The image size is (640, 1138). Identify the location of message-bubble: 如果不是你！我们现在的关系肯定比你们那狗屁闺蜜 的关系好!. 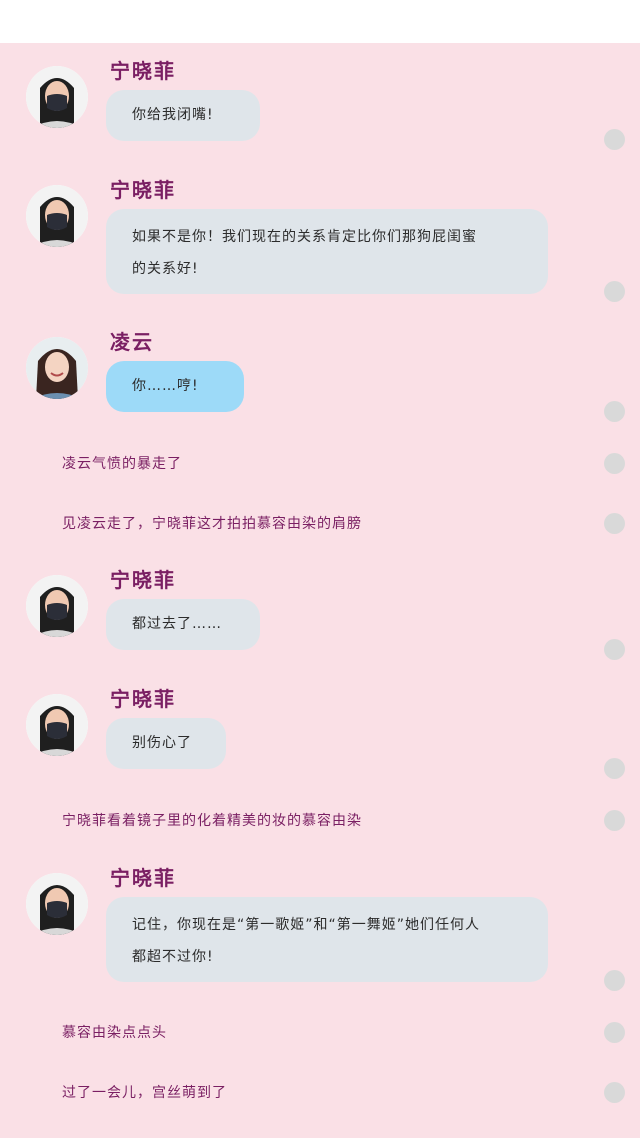
(327, 251).